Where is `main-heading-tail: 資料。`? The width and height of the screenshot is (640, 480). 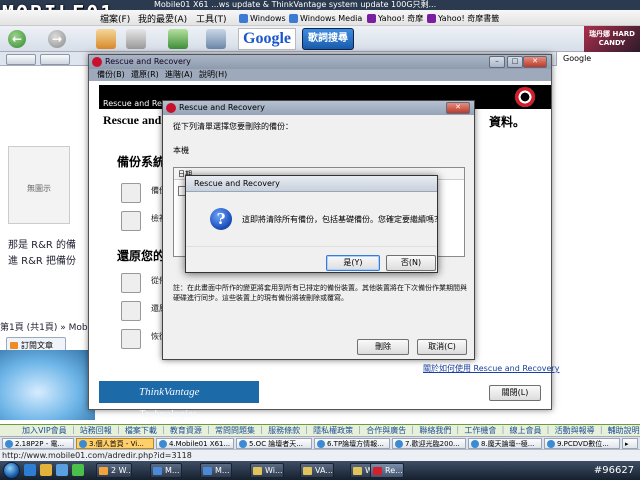 main-heading-tail: 資料。 is located at coordinates (507, 122).